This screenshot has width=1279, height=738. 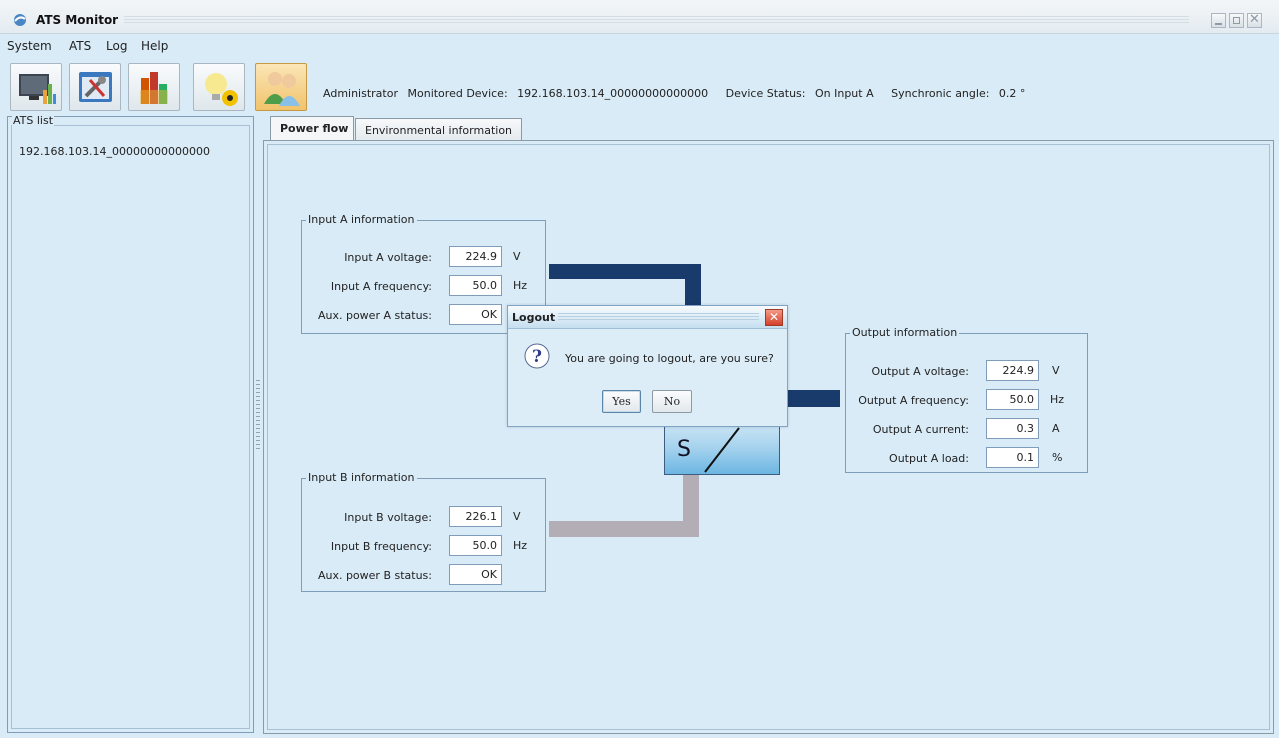 What do you see at coordinates (625, 271) in the screenshot?
I see `input-a-power-line` at bounding box center [625, 271].